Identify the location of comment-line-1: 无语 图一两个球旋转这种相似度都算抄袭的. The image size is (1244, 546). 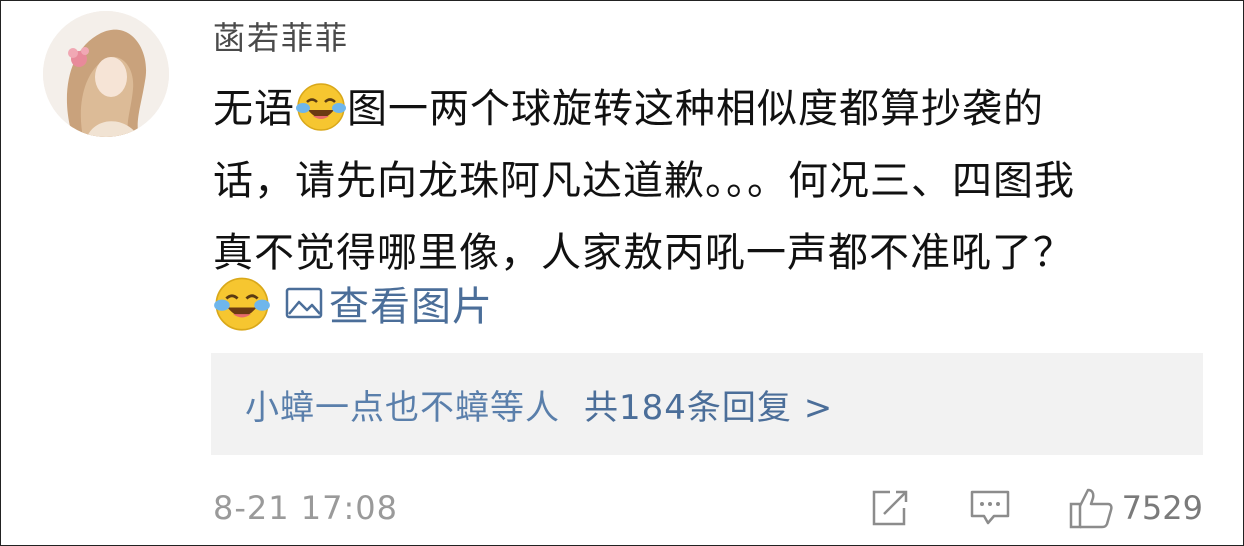
(718, 109).